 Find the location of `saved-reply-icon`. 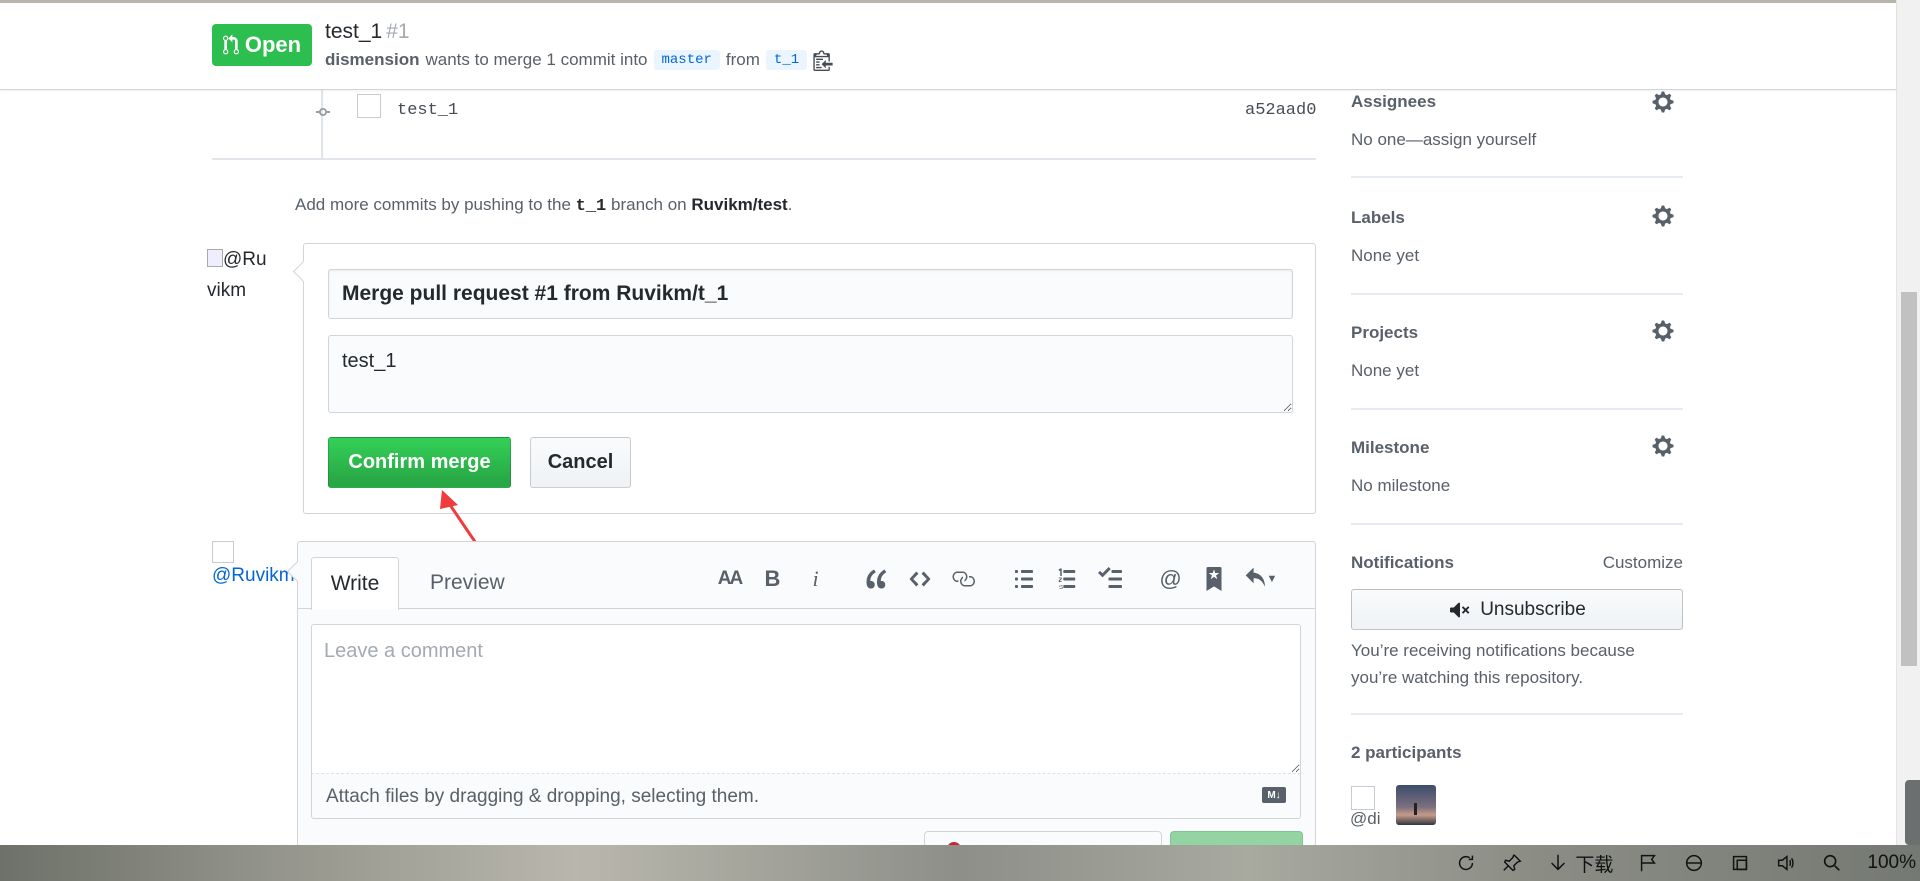

saved-reply-icon is located at coordinates (1213, 579).